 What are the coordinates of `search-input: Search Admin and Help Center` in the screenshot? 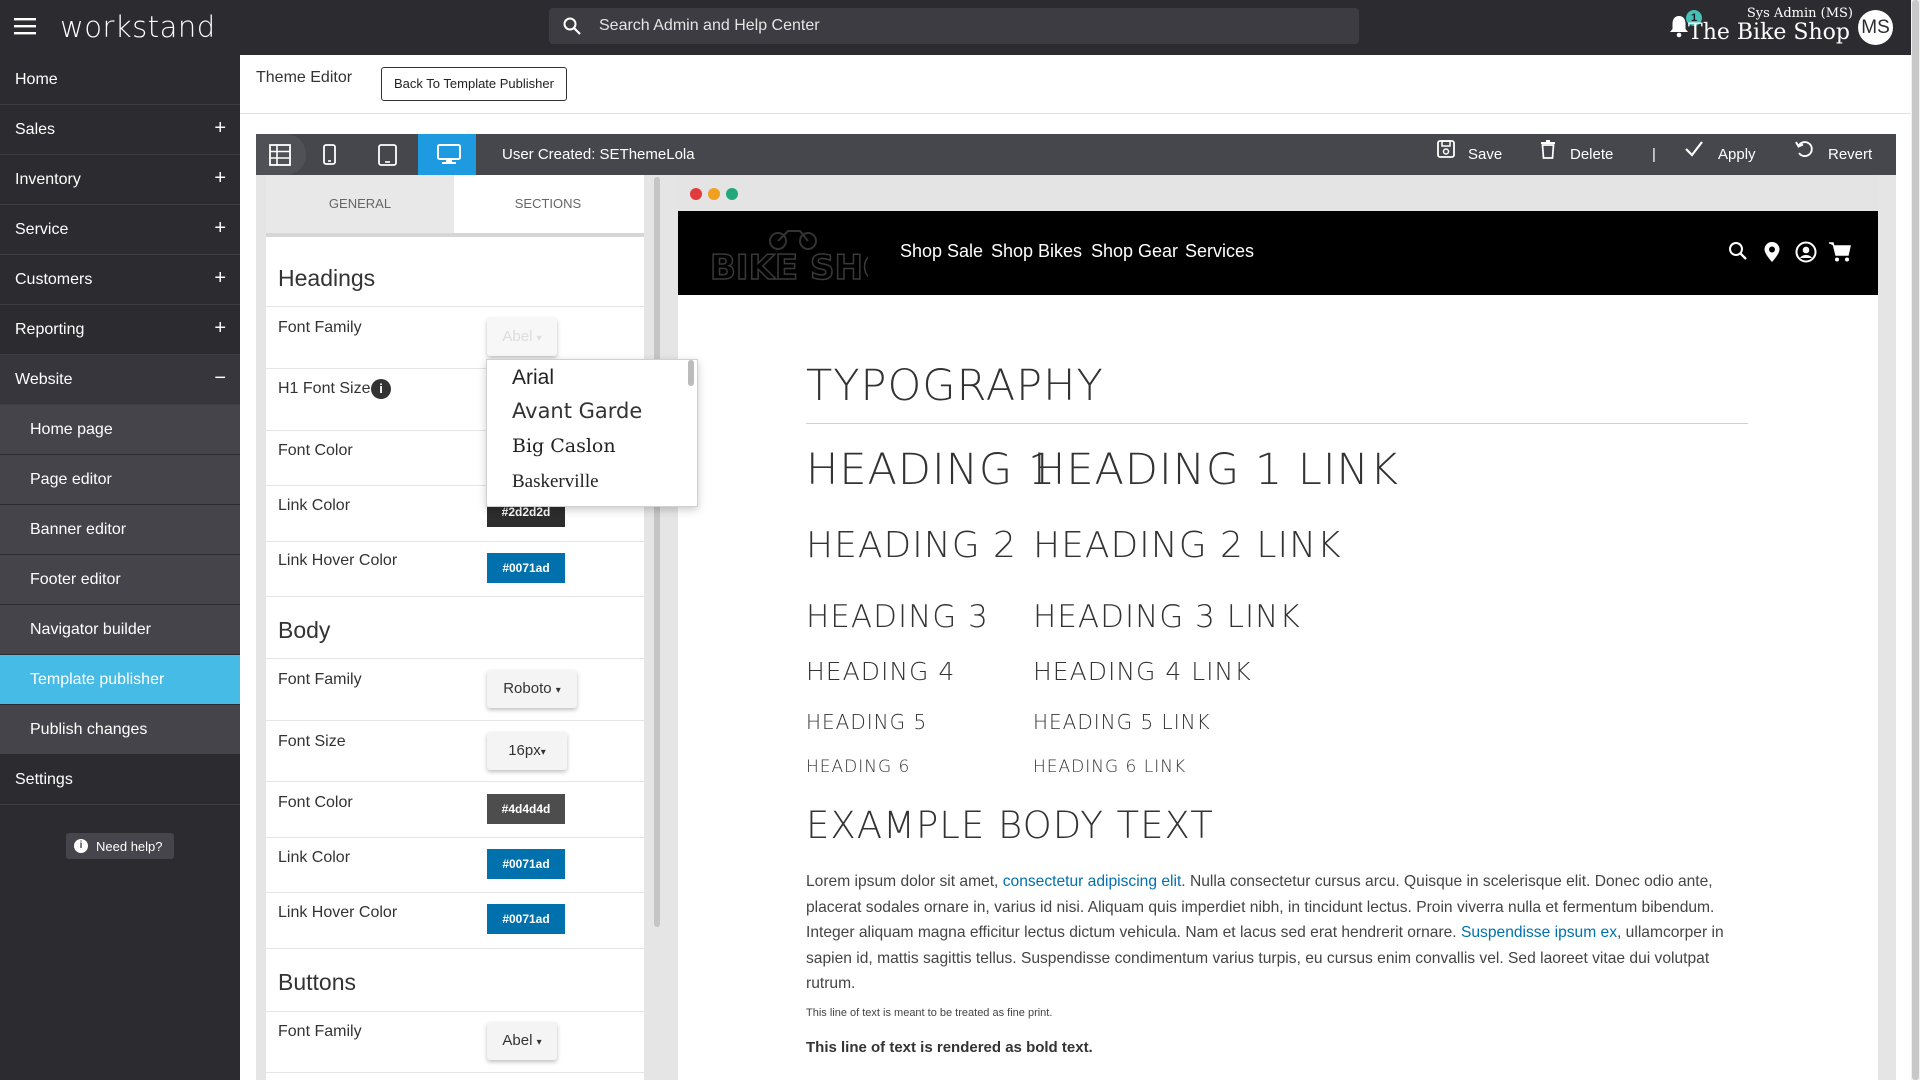 It's located at (954, 26).